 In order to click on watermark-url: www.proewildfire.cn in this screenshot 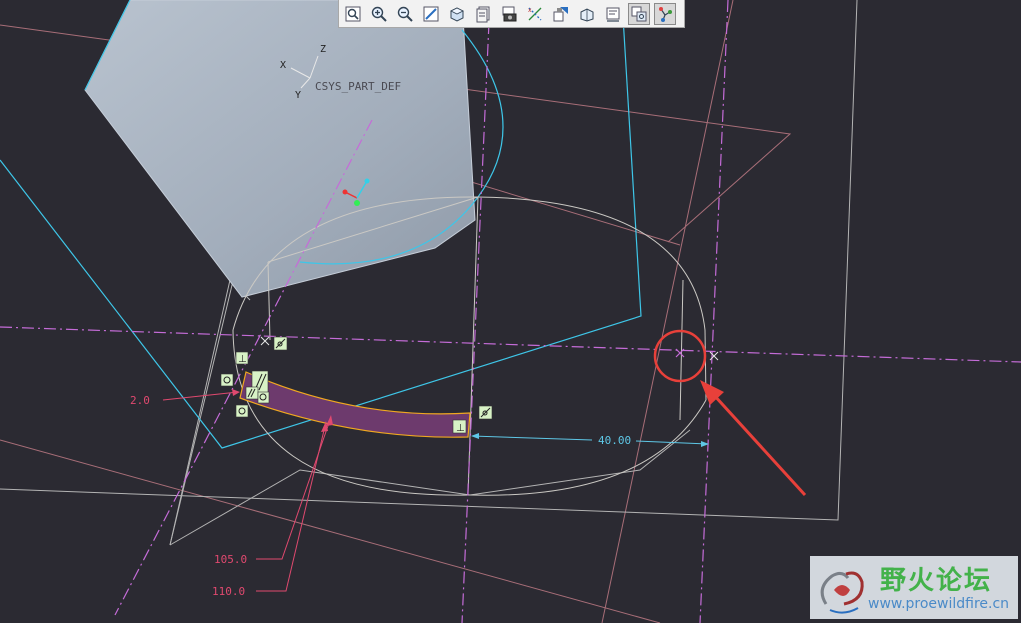, I will do `click(939, 604)`.